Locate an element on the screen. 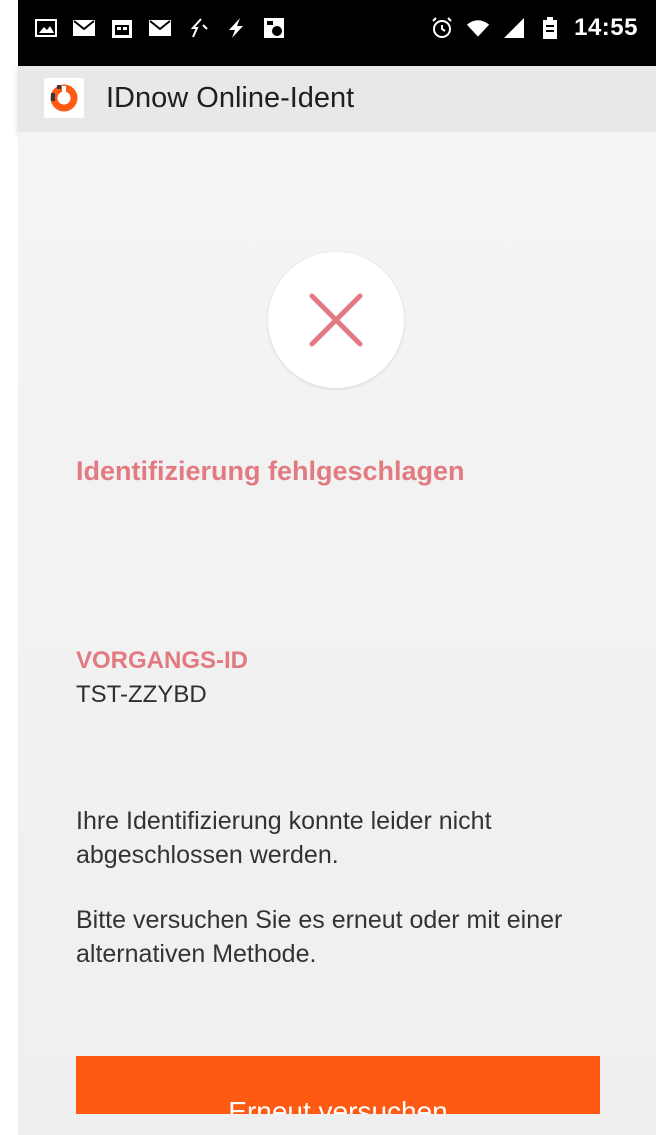 This screenshot has height=1135, width=656. battery-icon is located at coordinates (550, 28).